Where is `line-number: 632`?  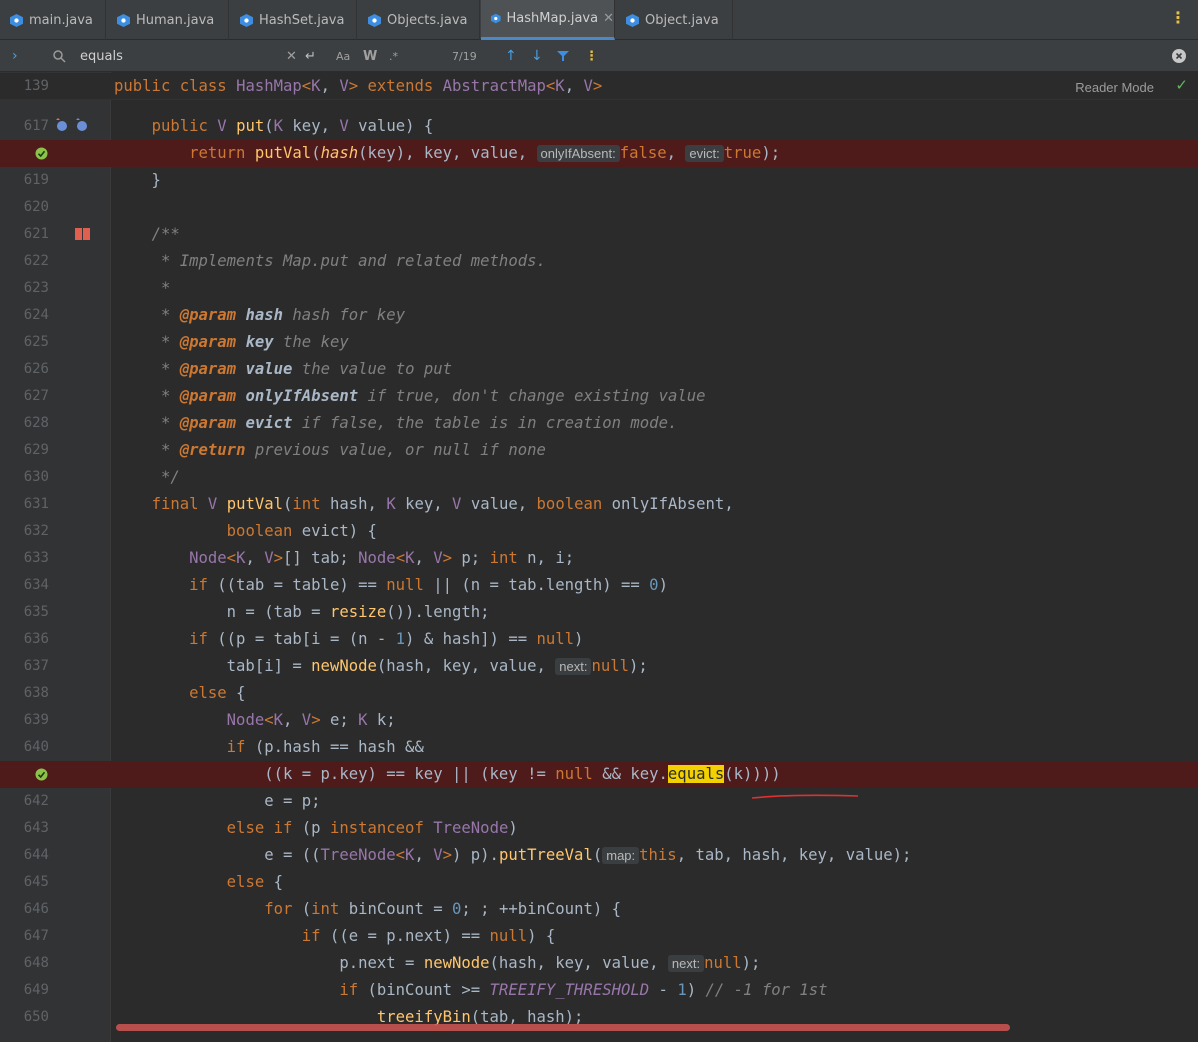 line-number: 632 is located at coordinates (36, 531).